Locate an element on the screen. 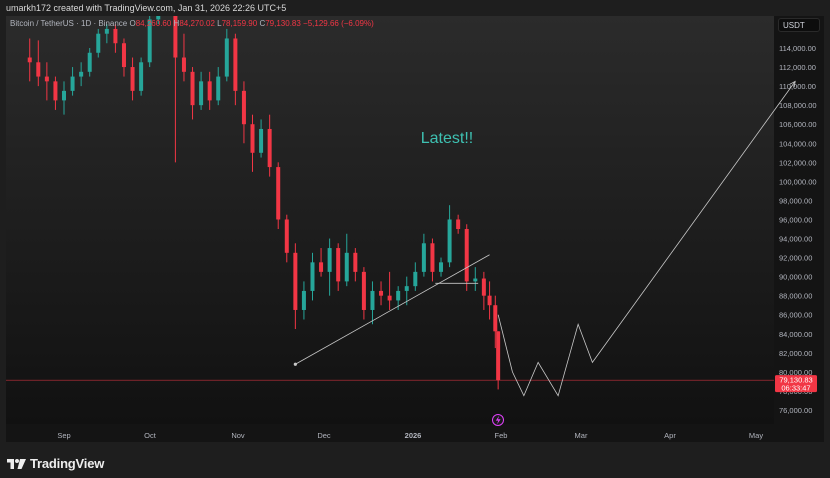 This screenshot has width=830, height=478. y-tick-label: 84,000.00 is located at coordinates (795, 334).